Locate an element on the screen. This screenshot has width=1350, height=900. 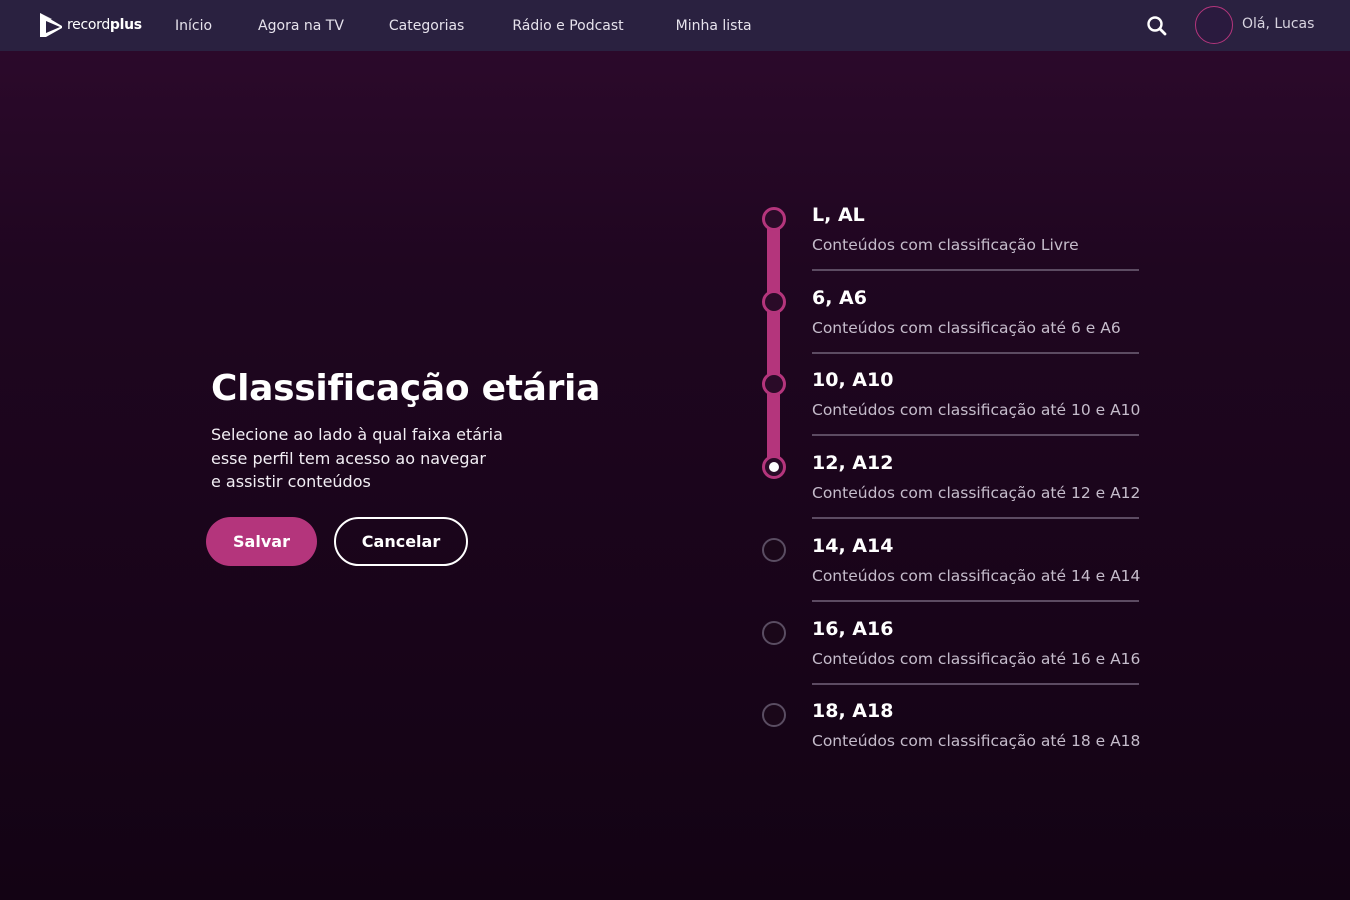
play-logo-icon is located at coordinates (51, 25).